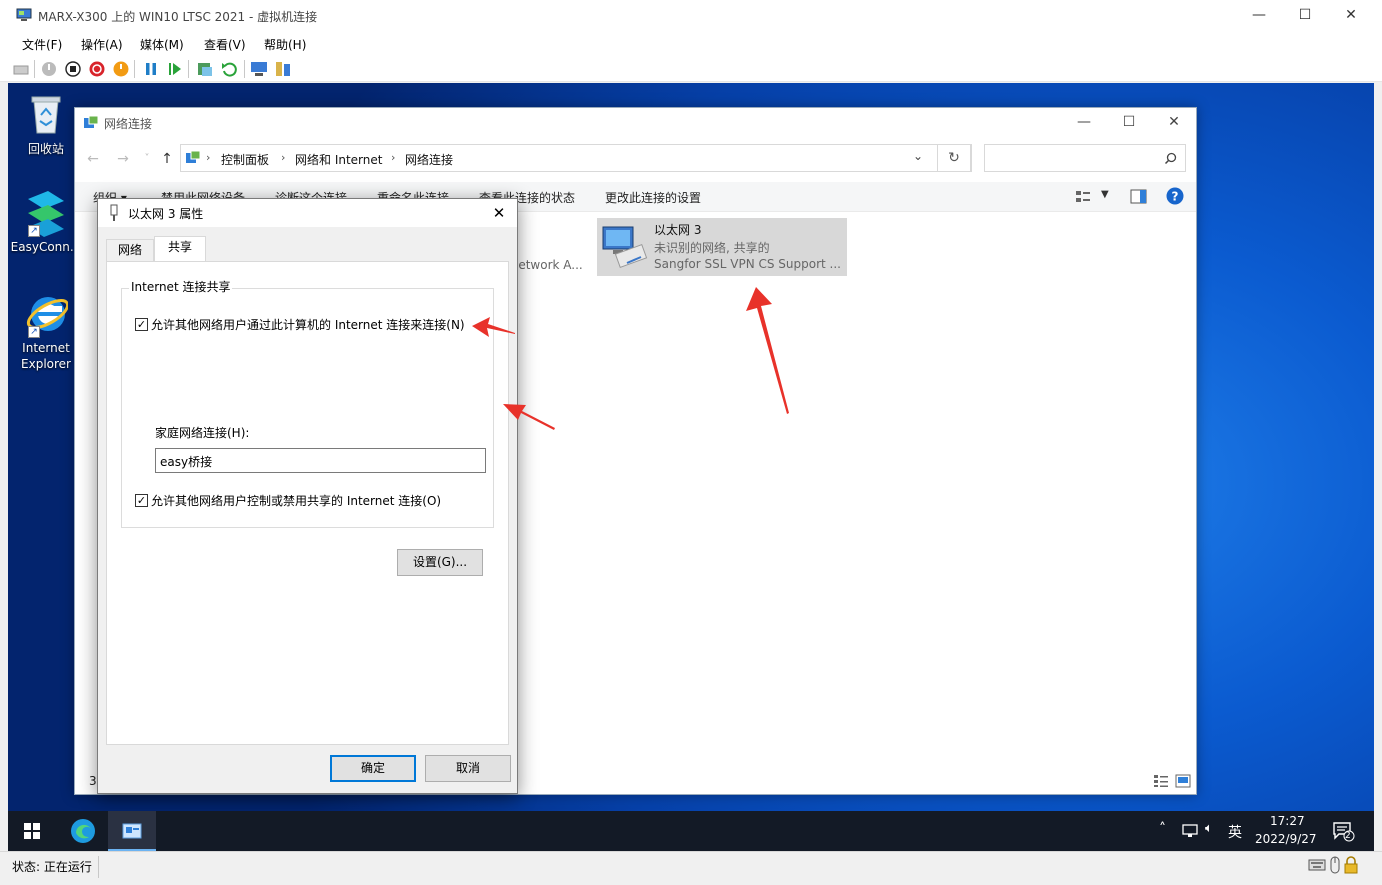 Image resolution: width=1382 pixels, height=885 pixels. Describe the element at coordinates (32, 831) in the screenshot. I see `start-windows-icon` at that location.